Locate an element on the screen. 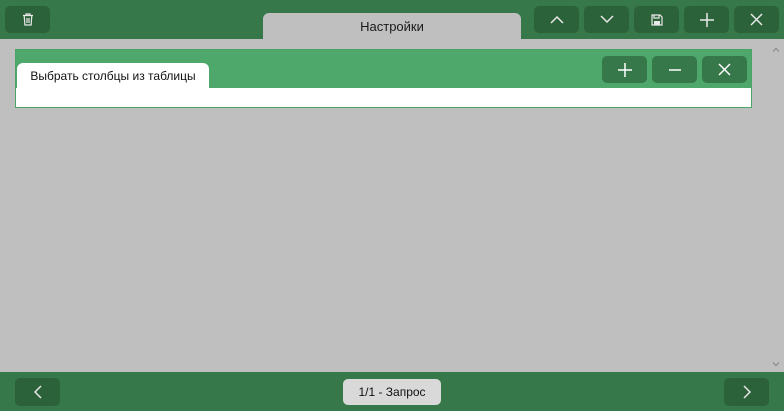 The height and width of the screenshot is (411, 784). chevron-left-icon is located at coordinates (37, 392).